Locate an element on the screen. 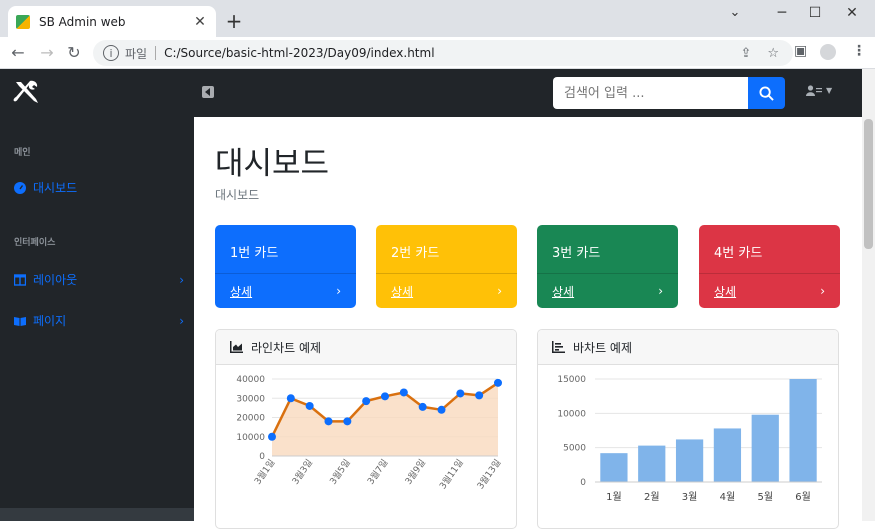 Image resolution: width=875 pixels, height=529 pixels. card-title: 1번 카드 is located at coordinates (254, 253).